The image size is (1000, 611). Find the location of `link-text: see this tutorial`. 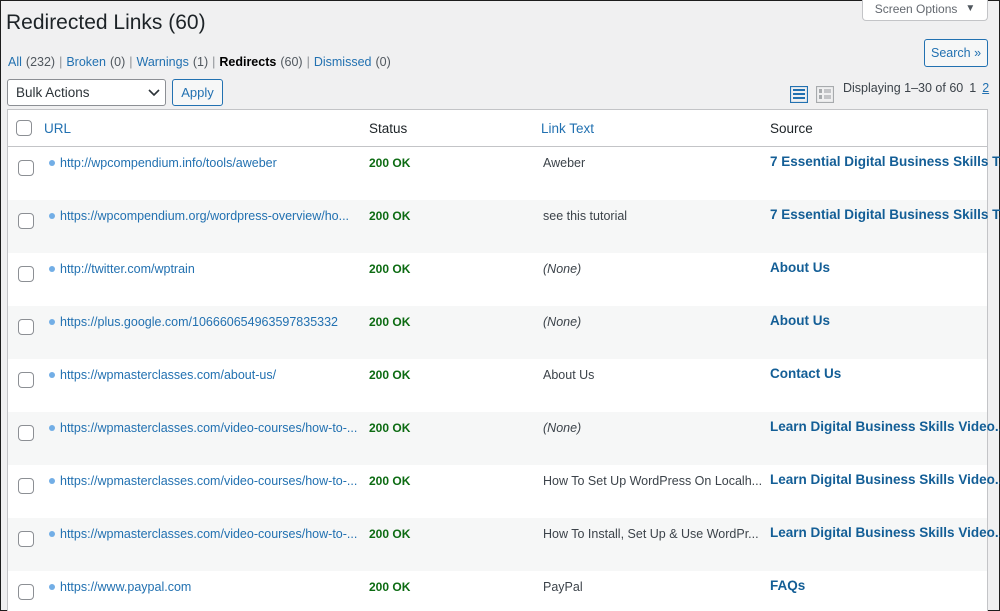

link-text: see this tutorial is located at coordinates (585, 216).